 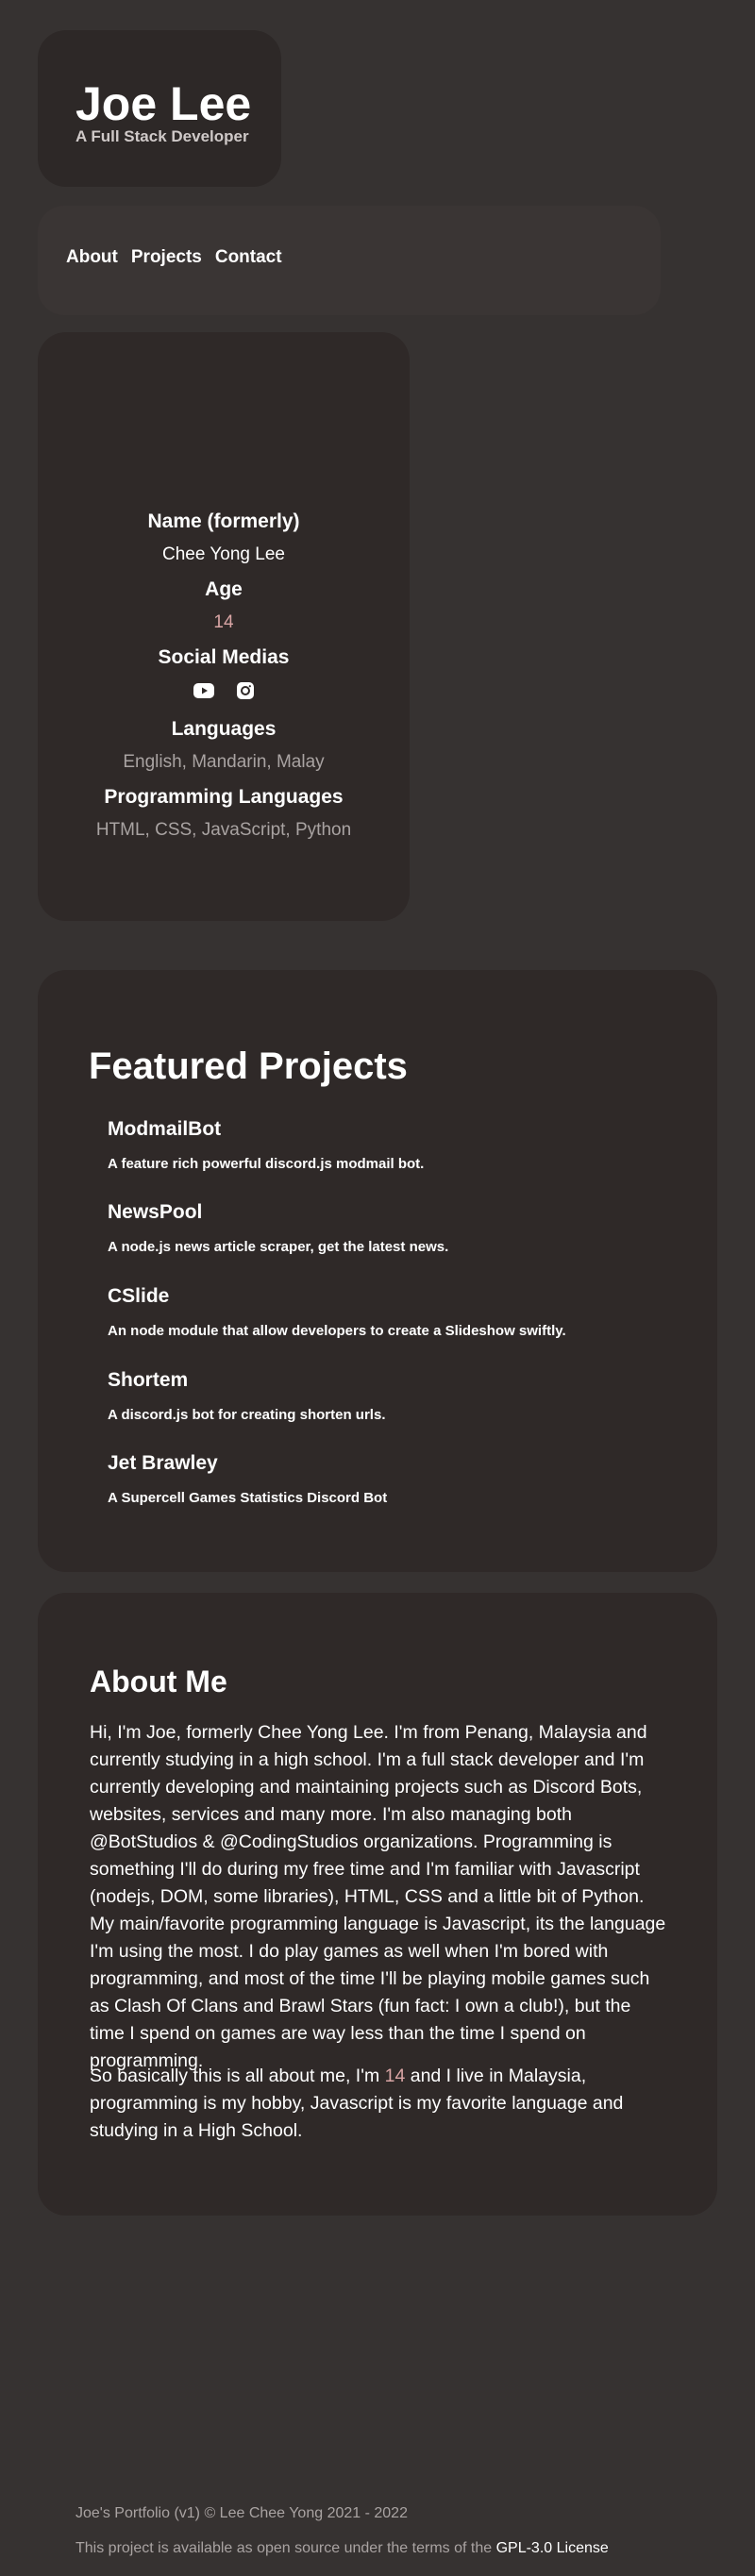 I want to click on project-description: A Supercell Games Statistics Discord Bot, so click(x=248, y=1498).